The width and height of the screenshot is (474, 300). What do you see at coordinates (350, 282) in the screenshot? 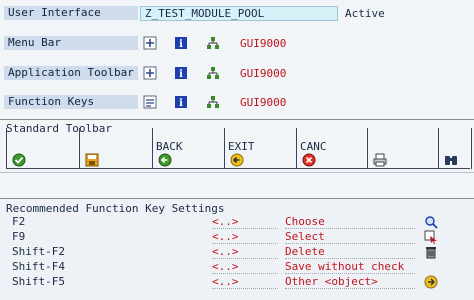
I see `function-text: Other <object>` at bounding box center [350, 282].